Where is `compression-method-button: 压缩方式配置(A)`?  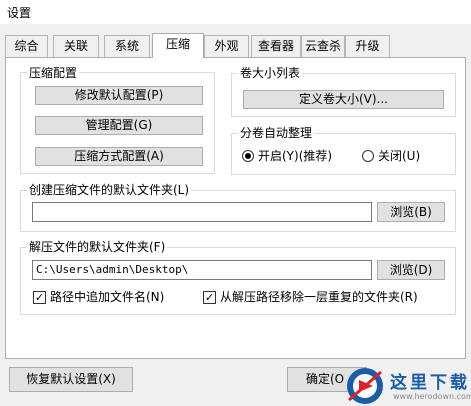 compression-method-button: 压缩方式配置(A) is located at coordinates (119, 156).